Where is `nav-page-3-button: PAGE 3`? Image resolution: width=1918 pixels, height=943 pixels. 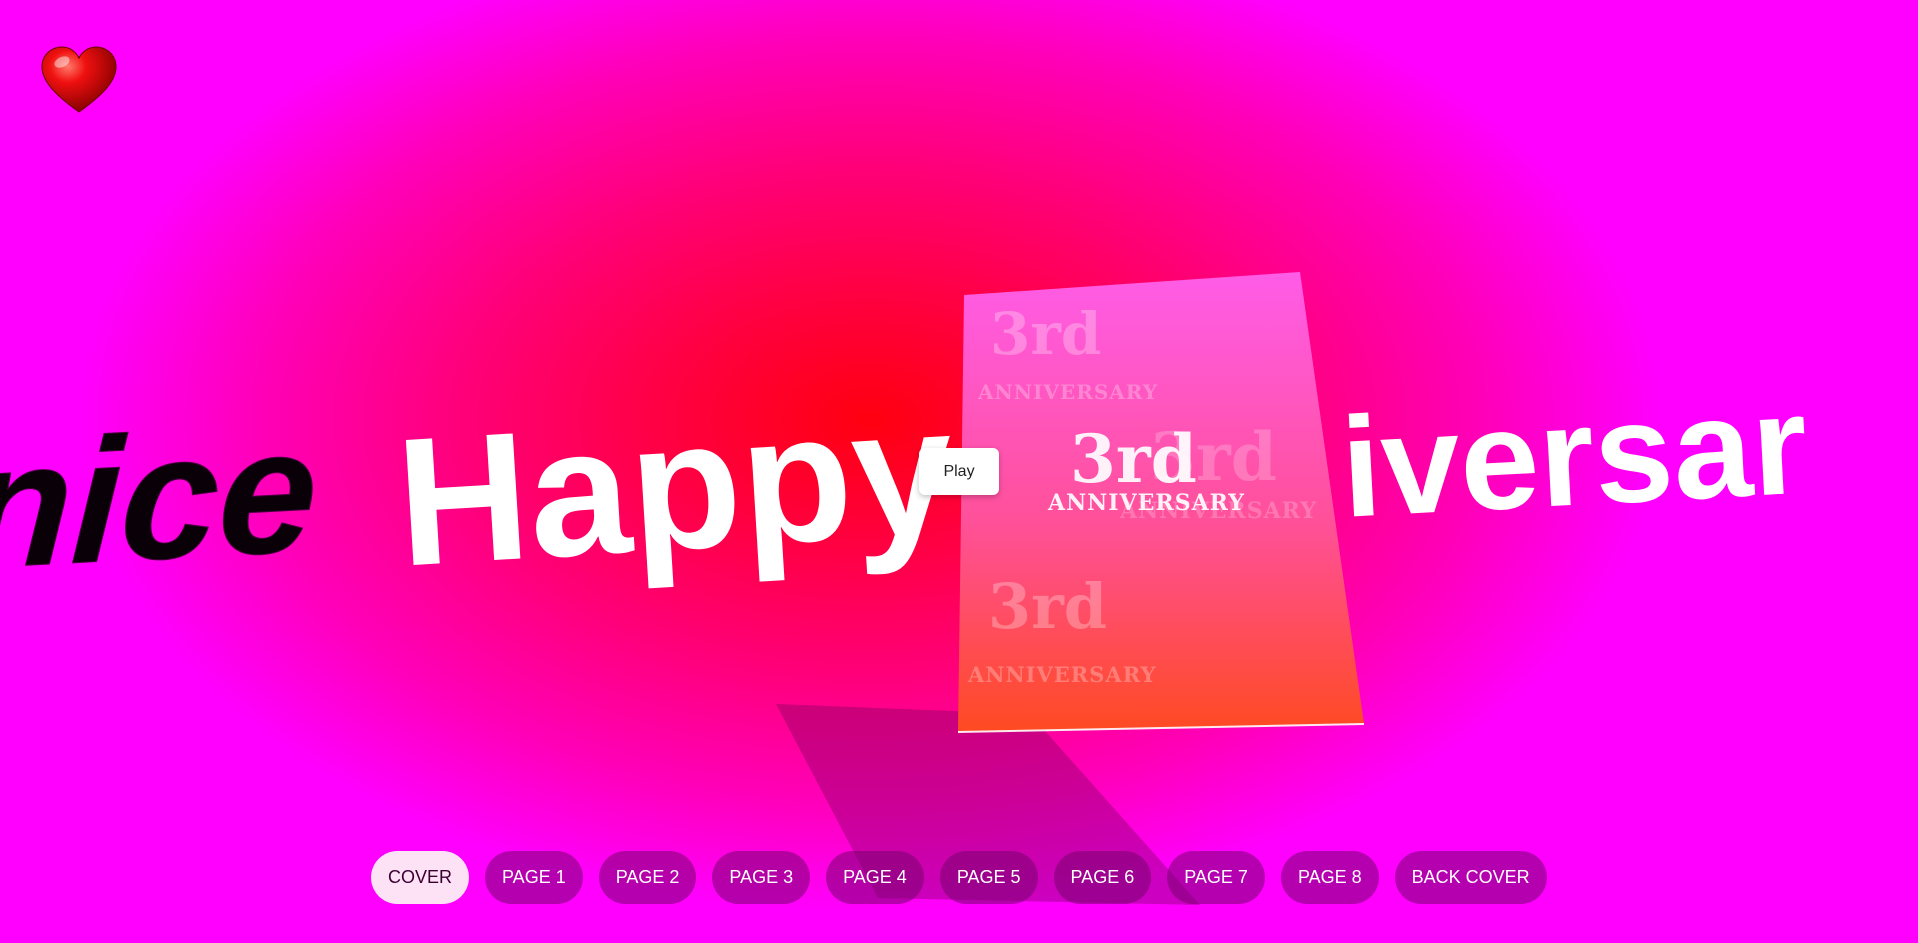
nav-page-3-button: PAGE 3 is located at coordinates (761, 877).